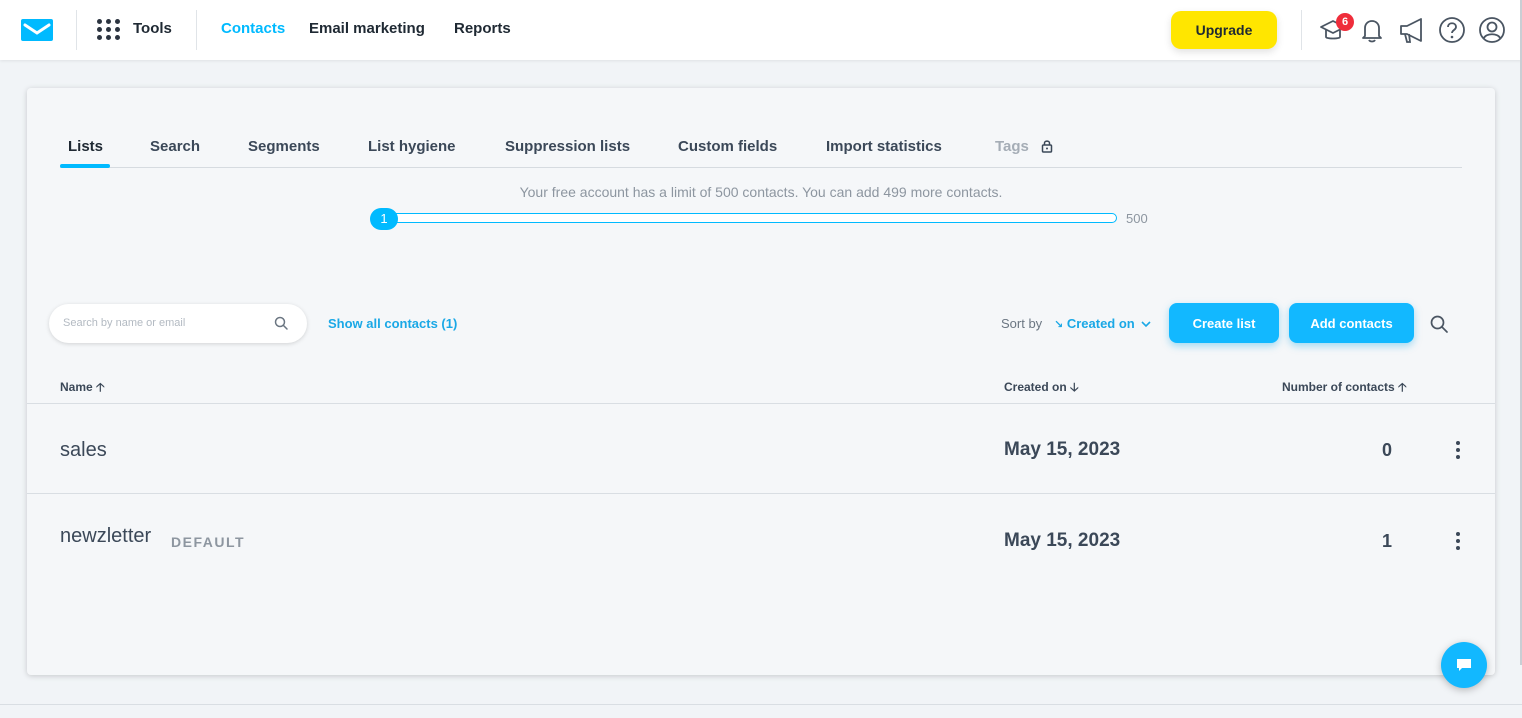 Image resolution: width=1522 pixels, height=718 pixels. Describe the element at coordinates (1041, 388) in the screenshot. I see `column-header-created-on: Created on 🡣` at that location.